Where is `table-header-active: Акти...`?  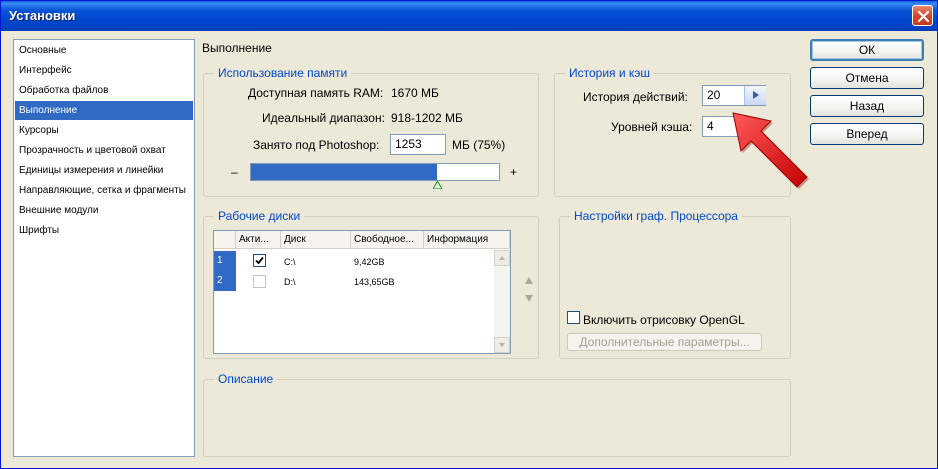 table-header-active: Акти... is located at coordinates (258, 240).